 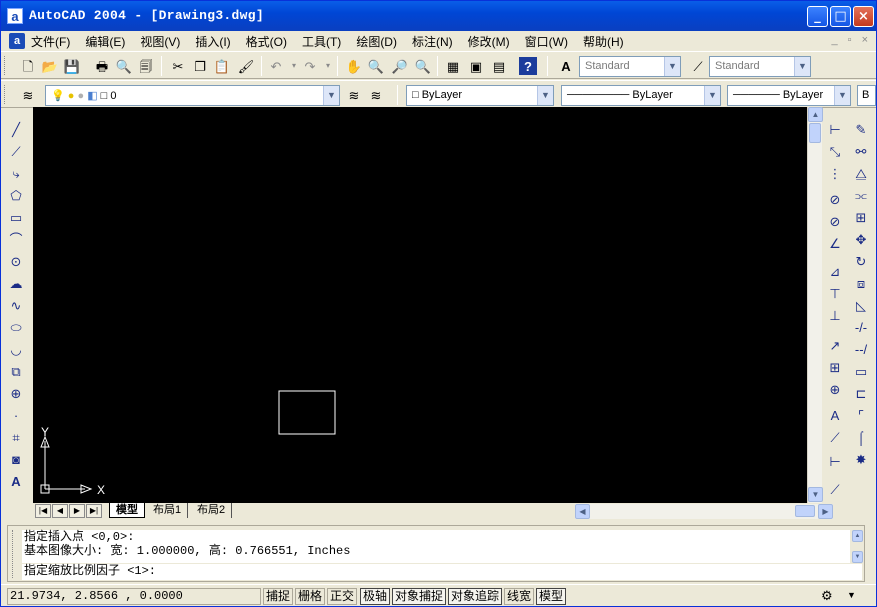 What do you see at coordinates (835, 40) in the screenshot?
I see `doc-minimize-button: _` at bounding box center [835, 40].